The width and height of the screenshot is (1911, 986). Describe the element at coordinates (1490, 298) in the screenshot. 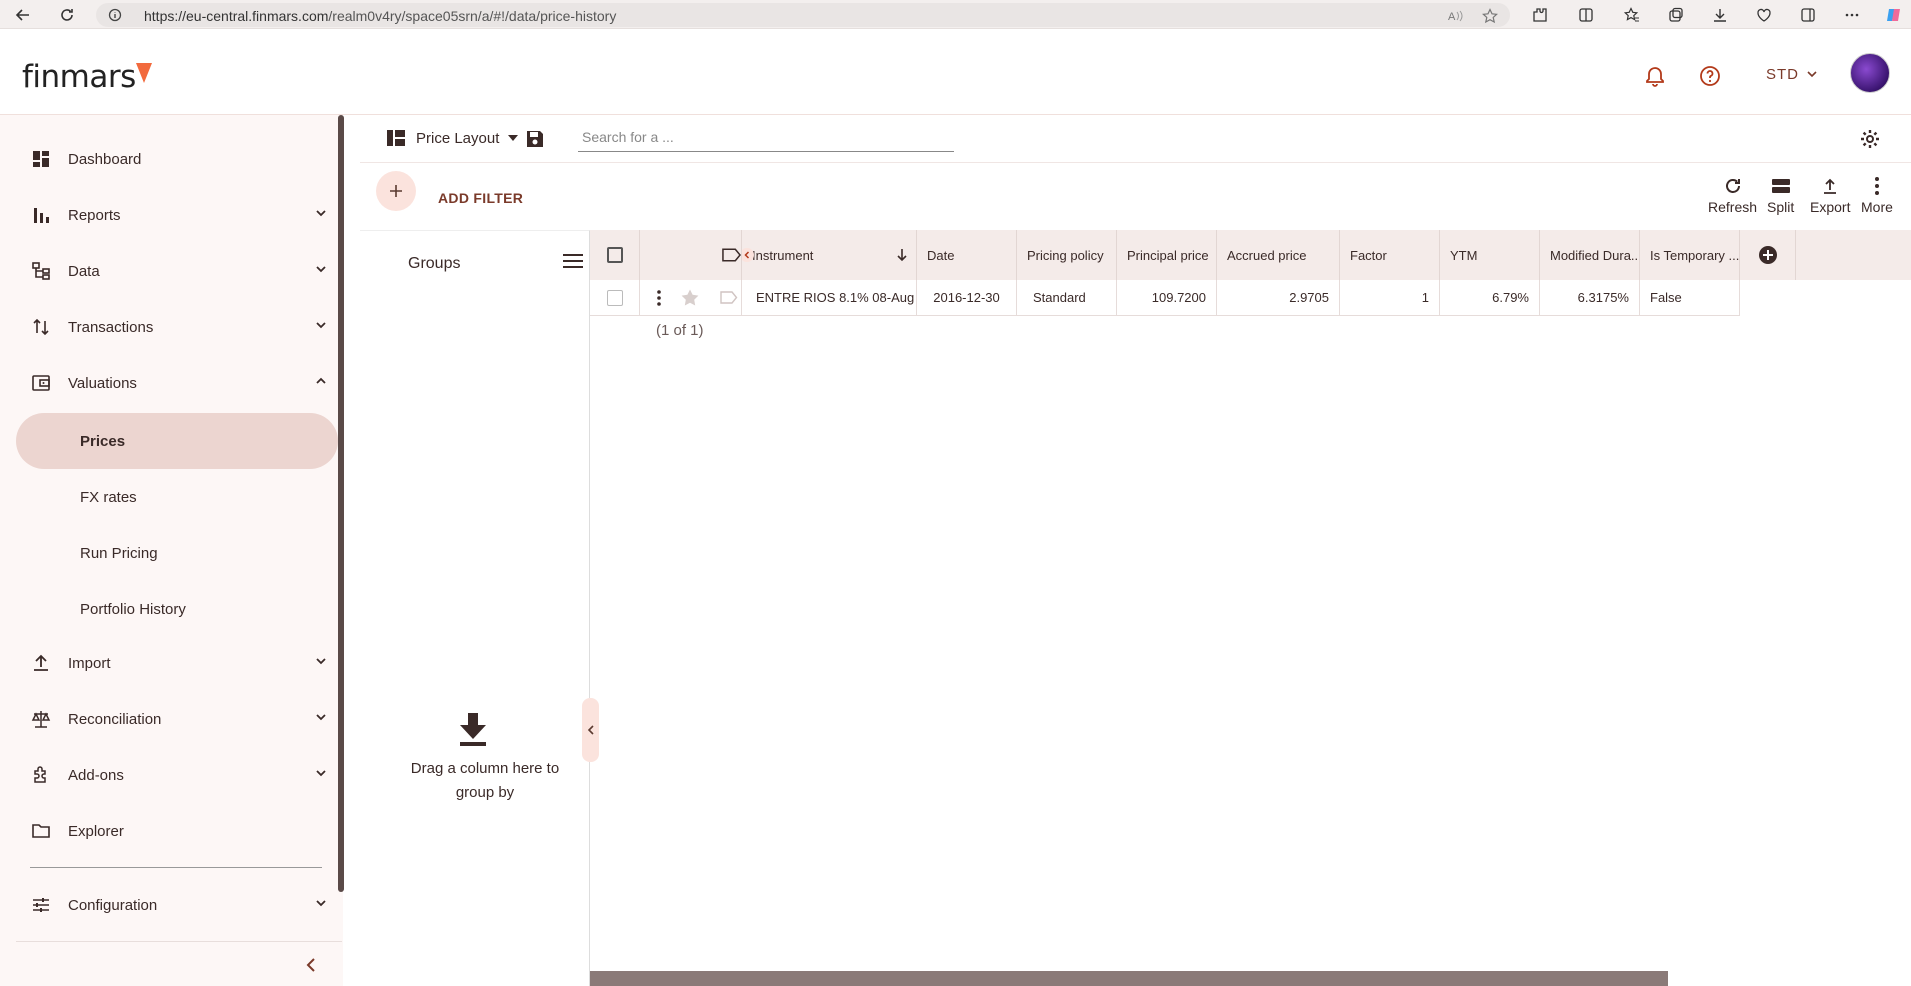

I see `cell-ytm: 6.79%` at that location.